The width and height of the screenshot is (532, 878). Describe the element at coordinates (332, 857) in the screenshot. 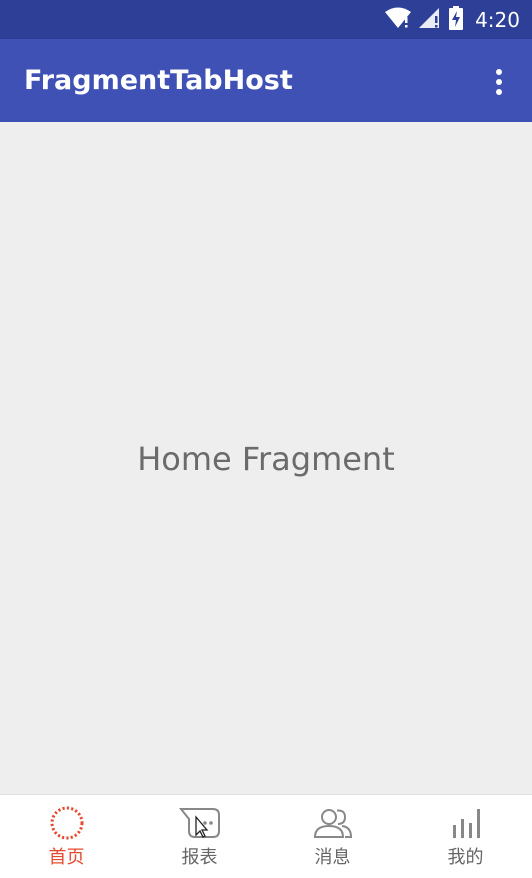

I see `tab-label: 消息` at that location.